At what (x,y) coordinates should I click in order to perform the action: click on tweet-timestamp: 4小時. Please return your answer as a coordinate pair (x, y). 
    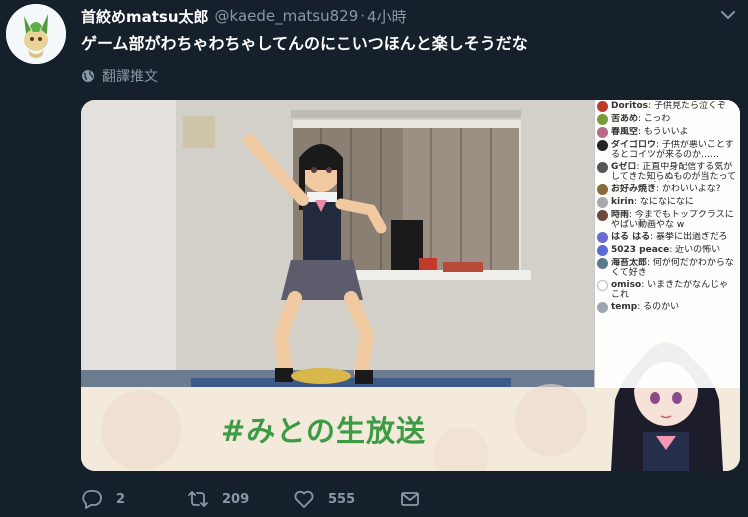
    Looking at the image, I should click on (387, 16).